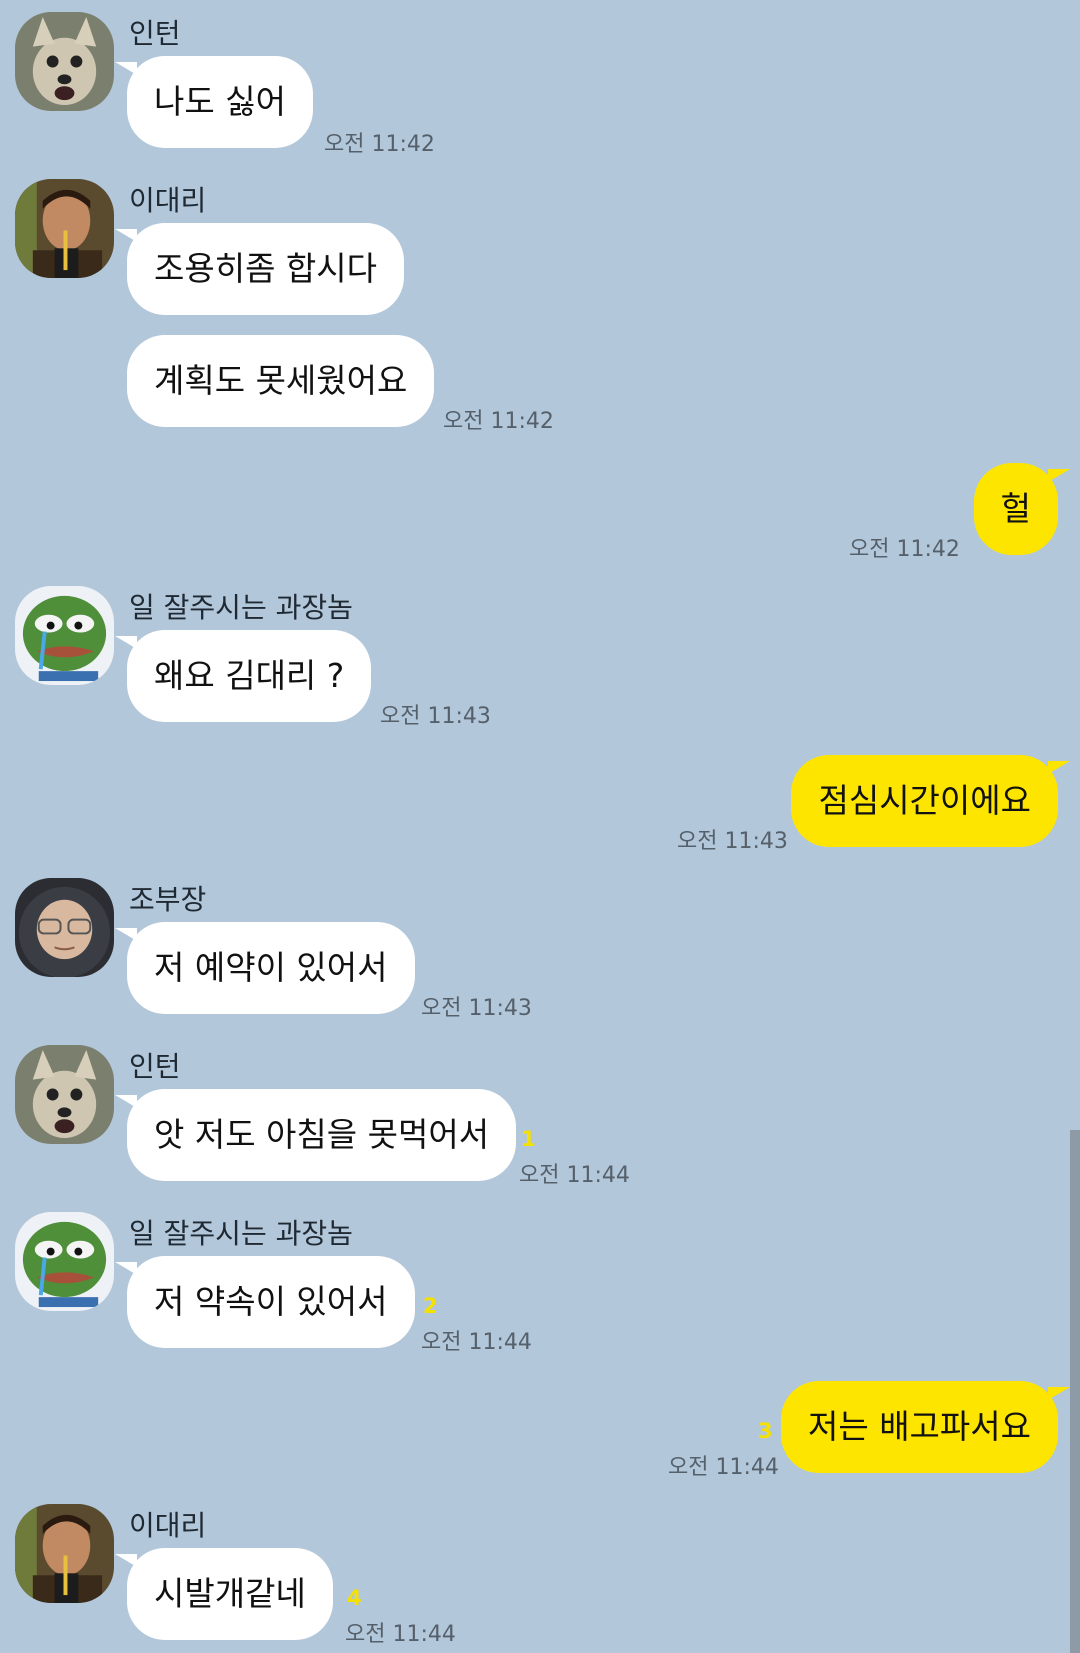 Image resolution: width=1080 pixels, height=1653 pixels. I want to click on my-message-bubble: 저는 배고파서요, so click(925, 1427).